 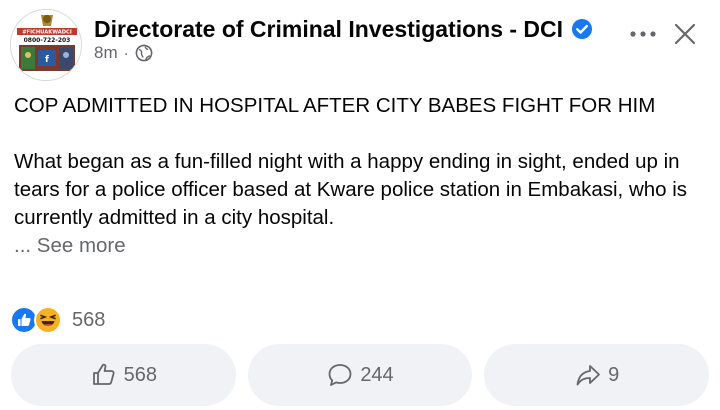 I want to click on svg-text: #FICHUAKWADCI, so click(x=47, y=33).